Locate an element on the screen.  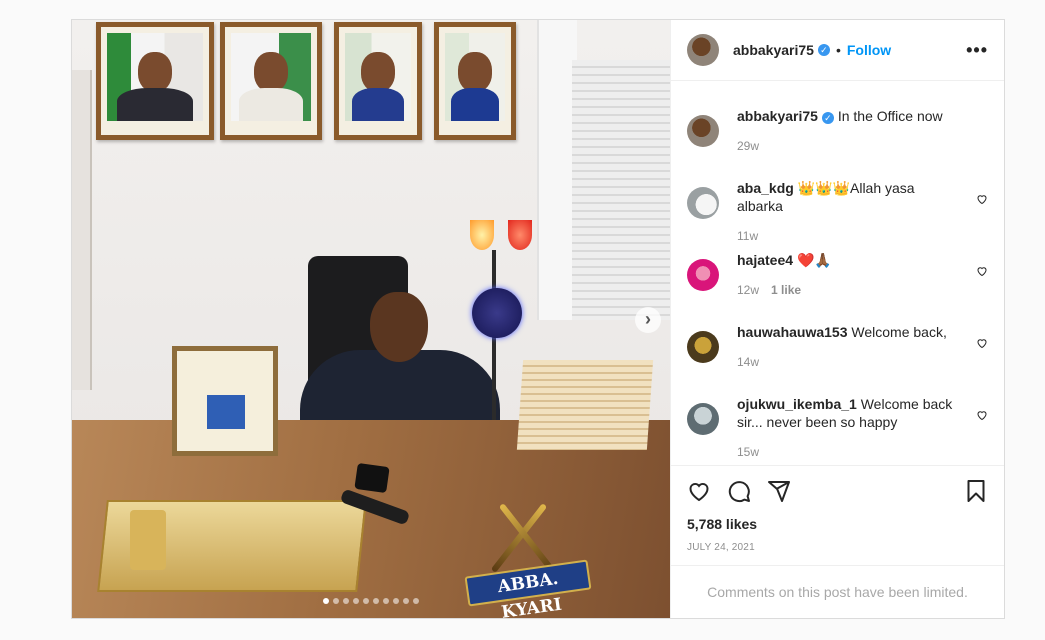
post-header: abbakyari75 ✓ • Follow ••• is located at coordinates (837, 50).